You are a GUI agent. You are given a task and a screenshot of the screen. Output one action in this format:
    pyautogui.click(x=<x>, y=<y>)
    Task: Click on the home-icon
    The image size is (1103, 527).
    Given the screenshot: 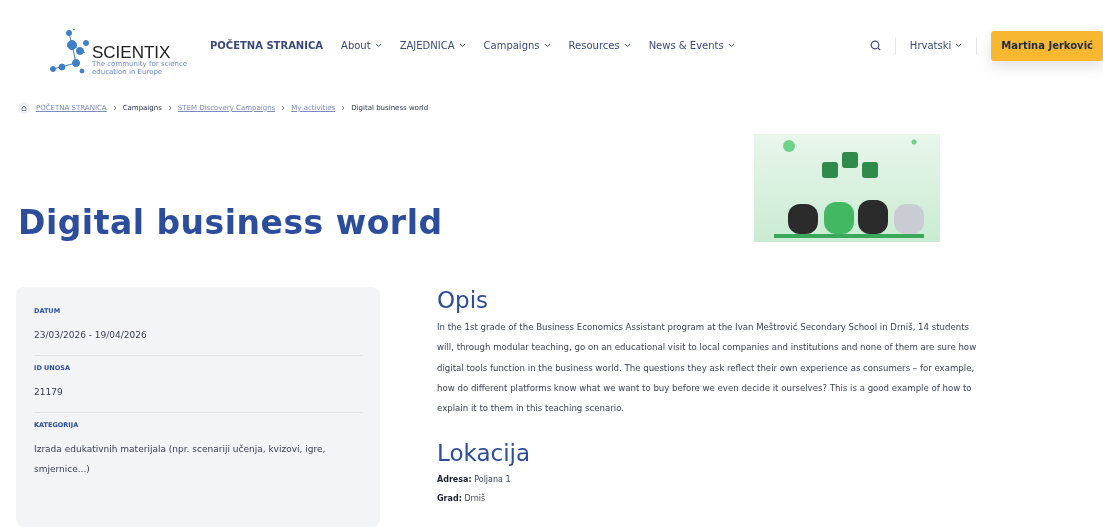 What is the action you would take?
    pyautogui.click(x=24, y=107)
    